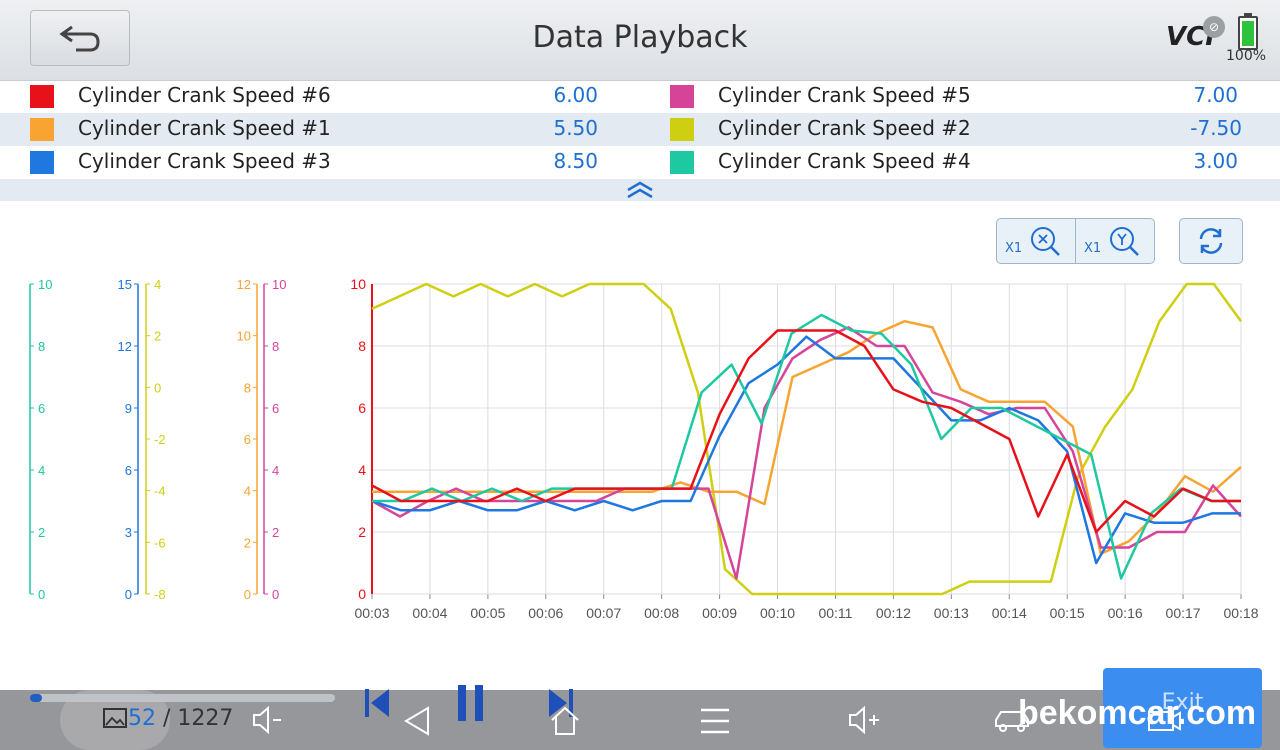  What do you see at coordinates (575, 161) in the screenshot?
I see `legend-value: 8.50` at bounding box center [575, 161].